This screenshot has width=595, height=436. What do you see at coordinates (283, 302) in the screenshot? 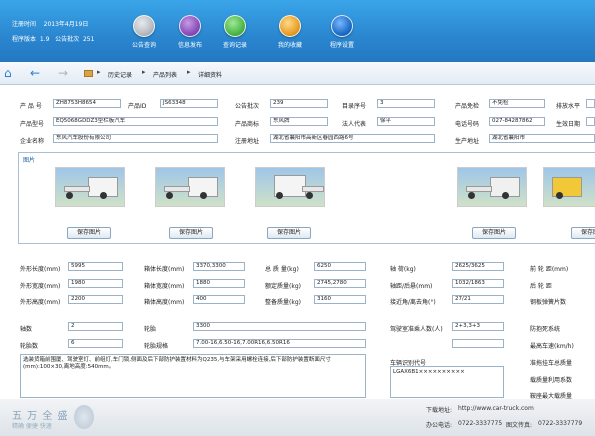
I see `curb-mass-label: 整备质量(kg)` at bounding box center [283, 302].